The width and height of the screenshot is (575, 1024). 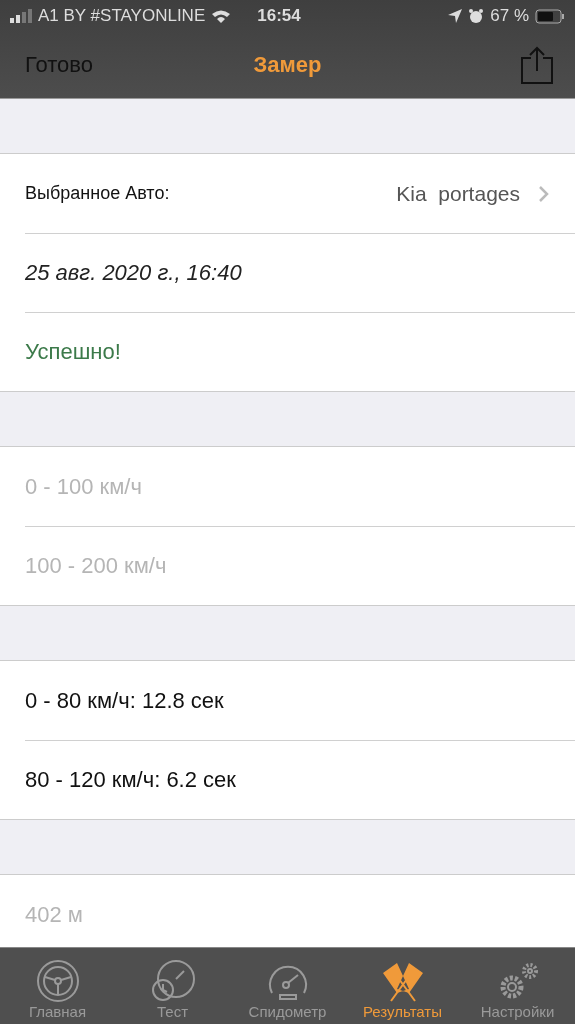 What do you see at coordinates (97, 193) in the screenshot?
I see `row-label: Выбранное Авто:` at bounding box center [97, 193].